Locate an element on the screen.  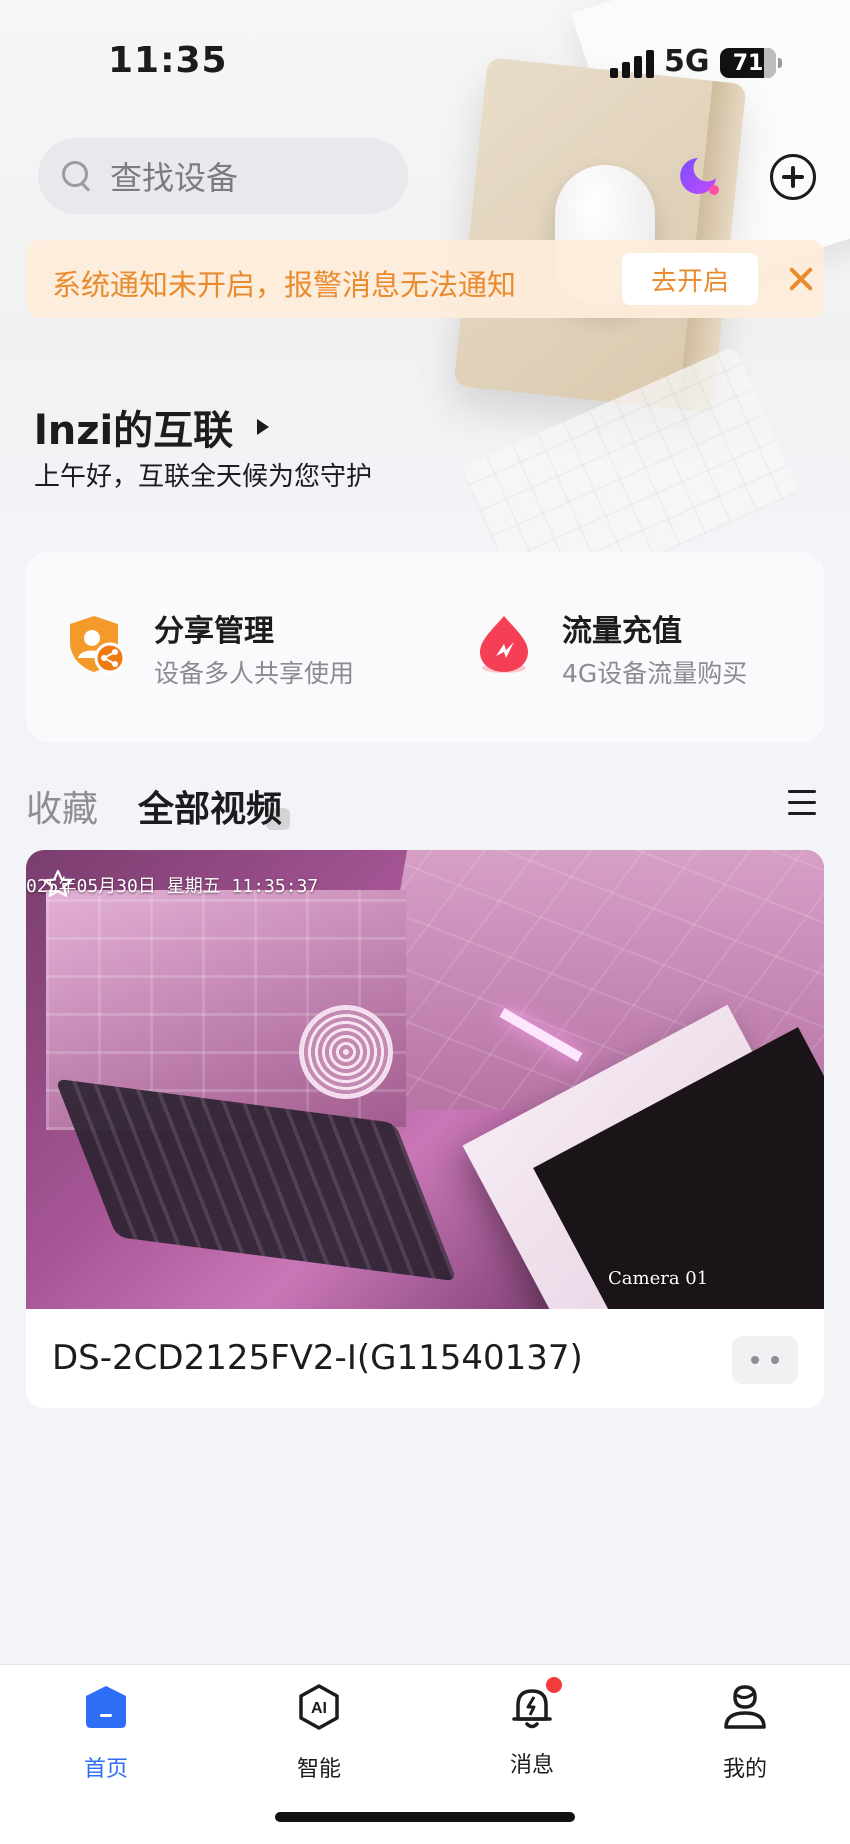
more-options-button is located at coordinates (765, 1360).